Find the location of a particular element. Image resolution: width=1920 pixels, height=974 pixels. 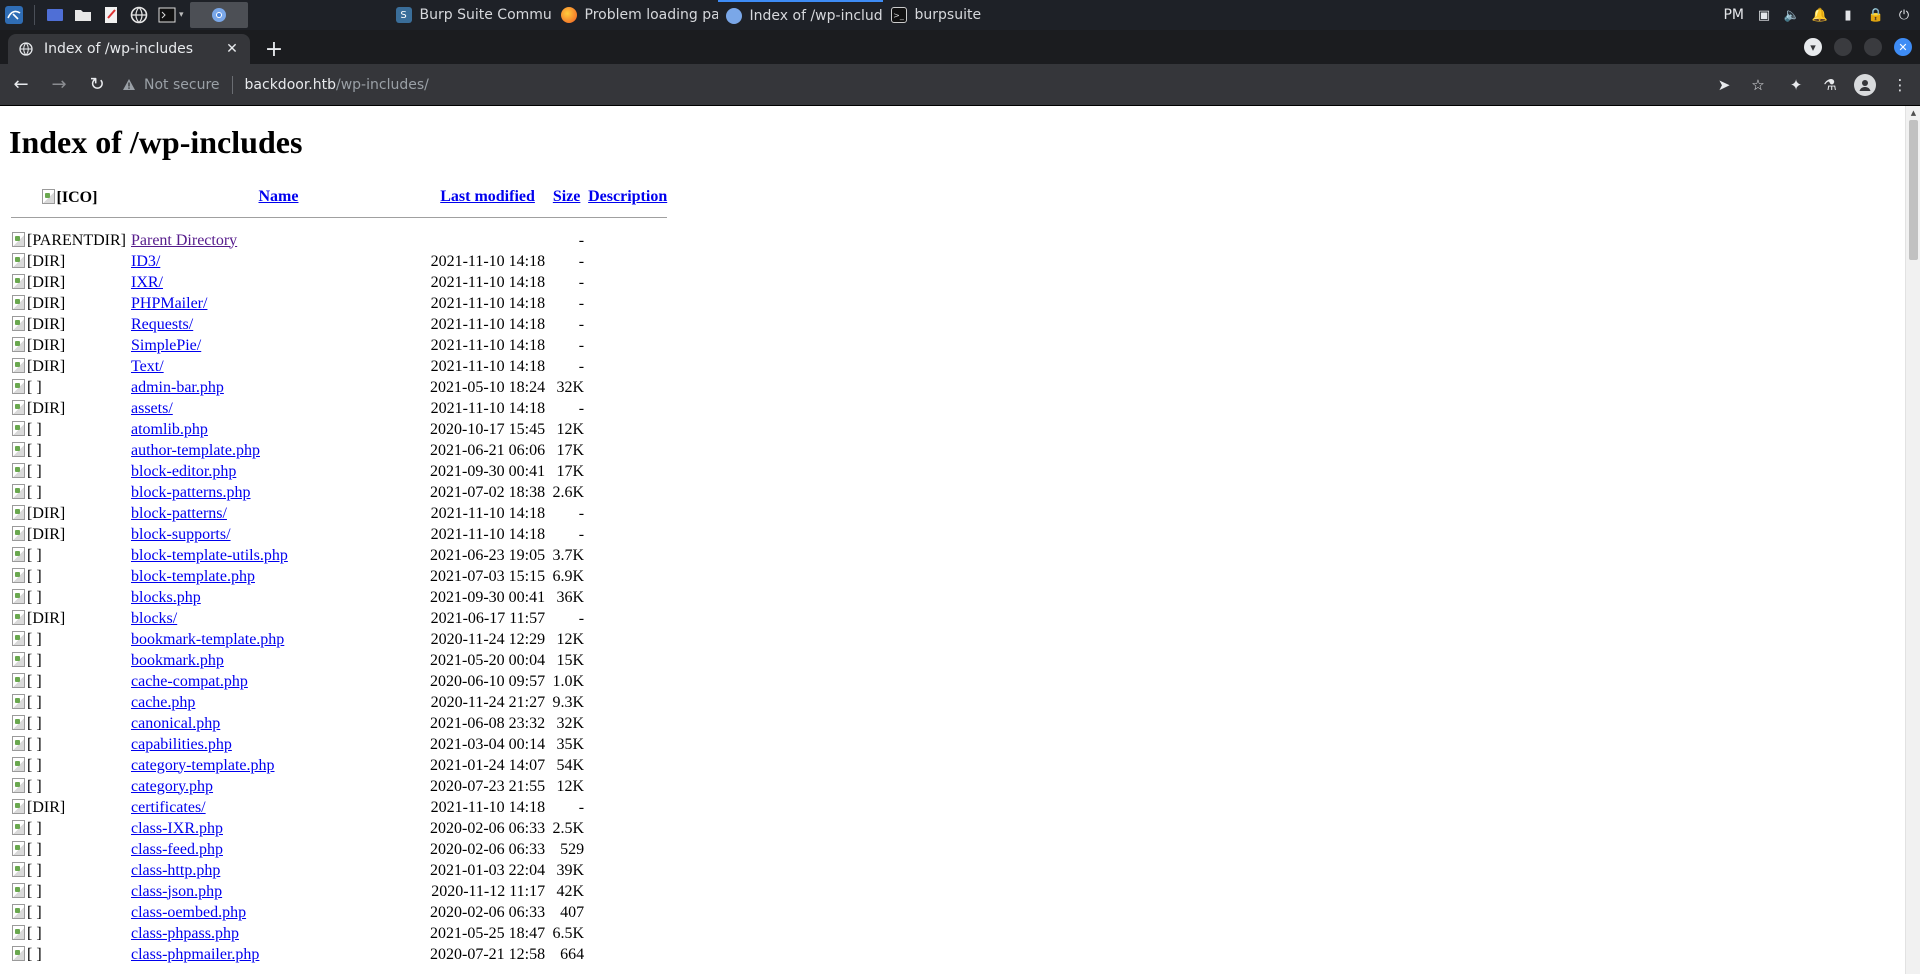

show-desktop-icon is located at coordinates (55, 15).